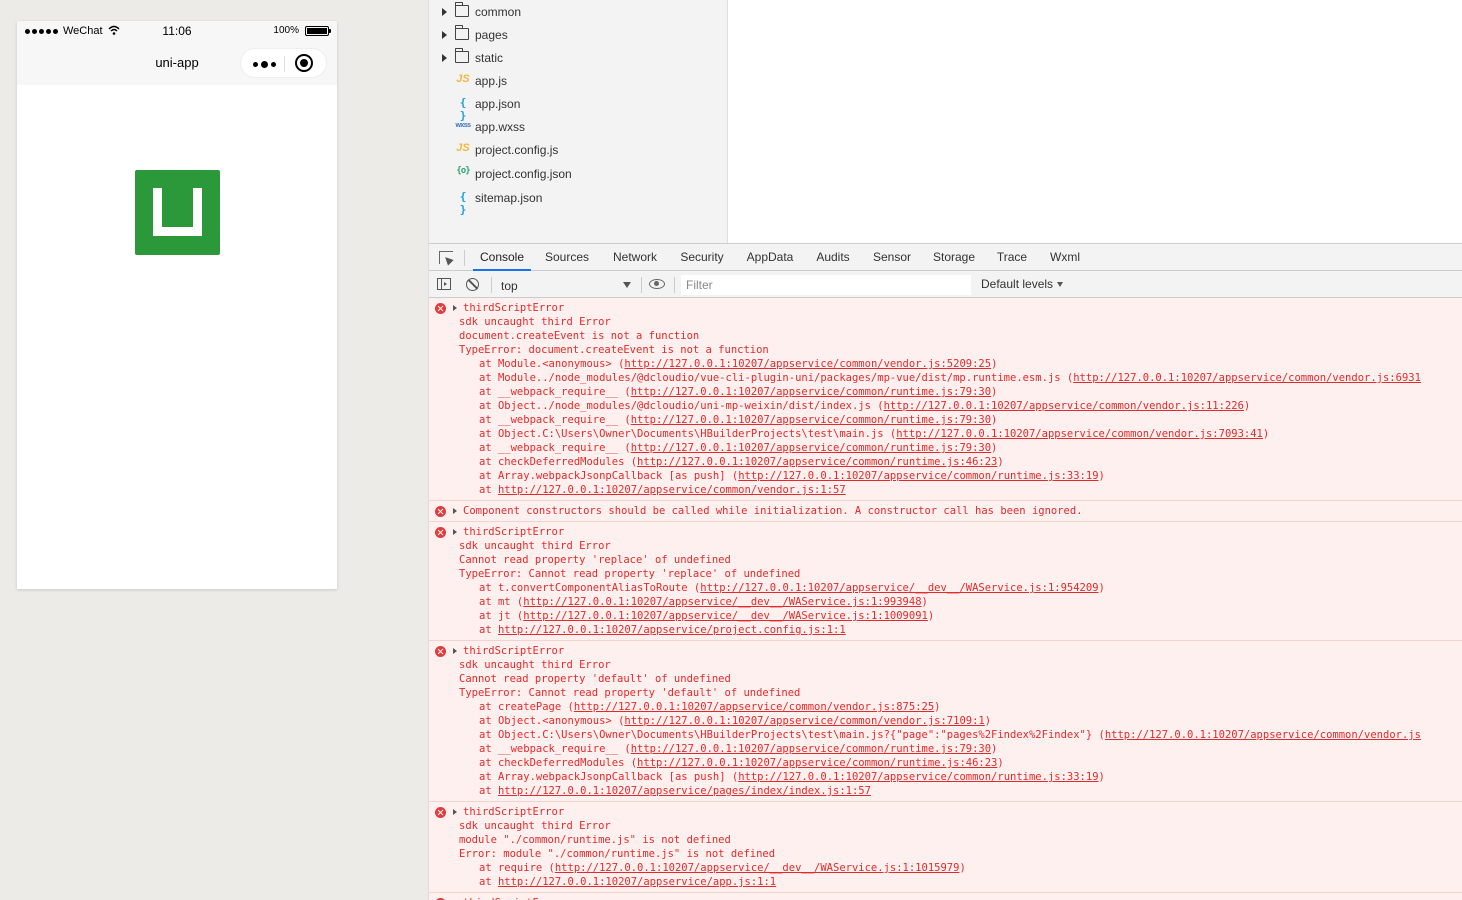  I want to click on show-sidebar-icon, so click(444, 284).